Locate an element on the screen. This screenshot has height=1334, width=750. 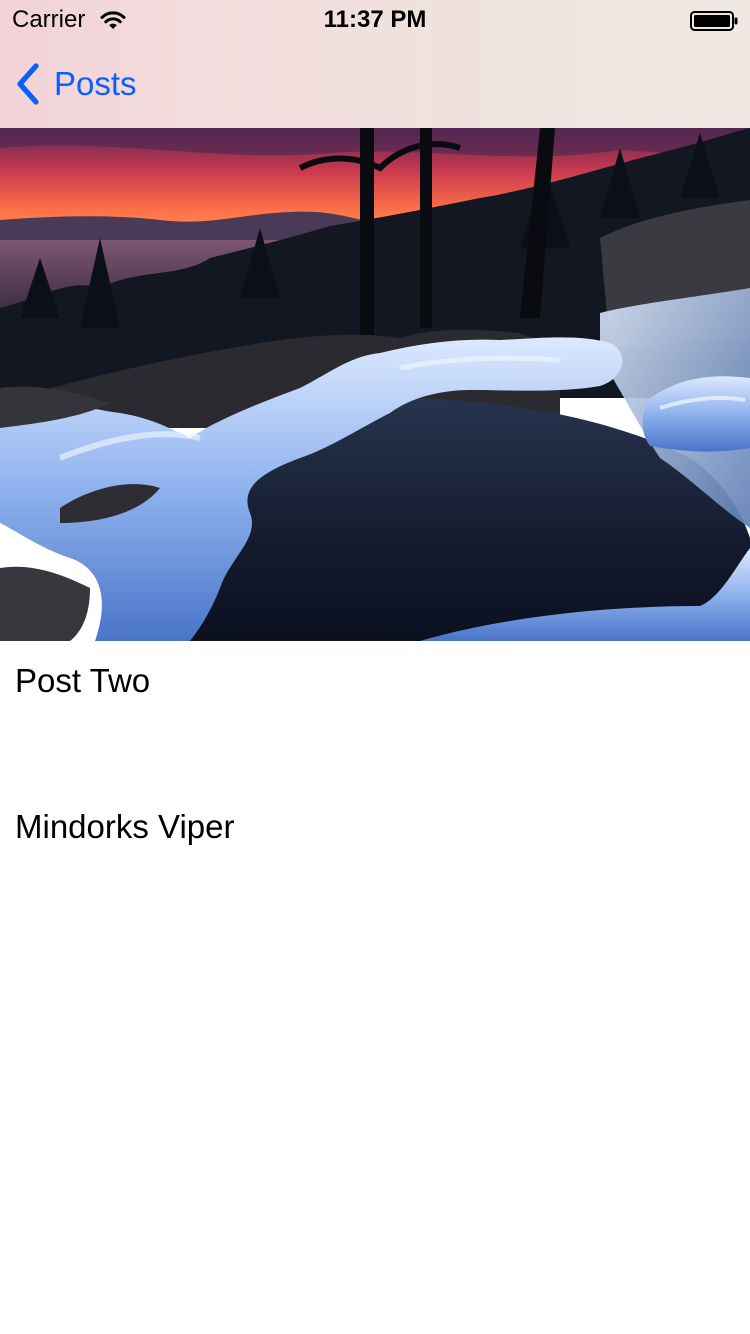
top-bar: Carrier 11:37 PM Posts is located at coordinates (375, 64).